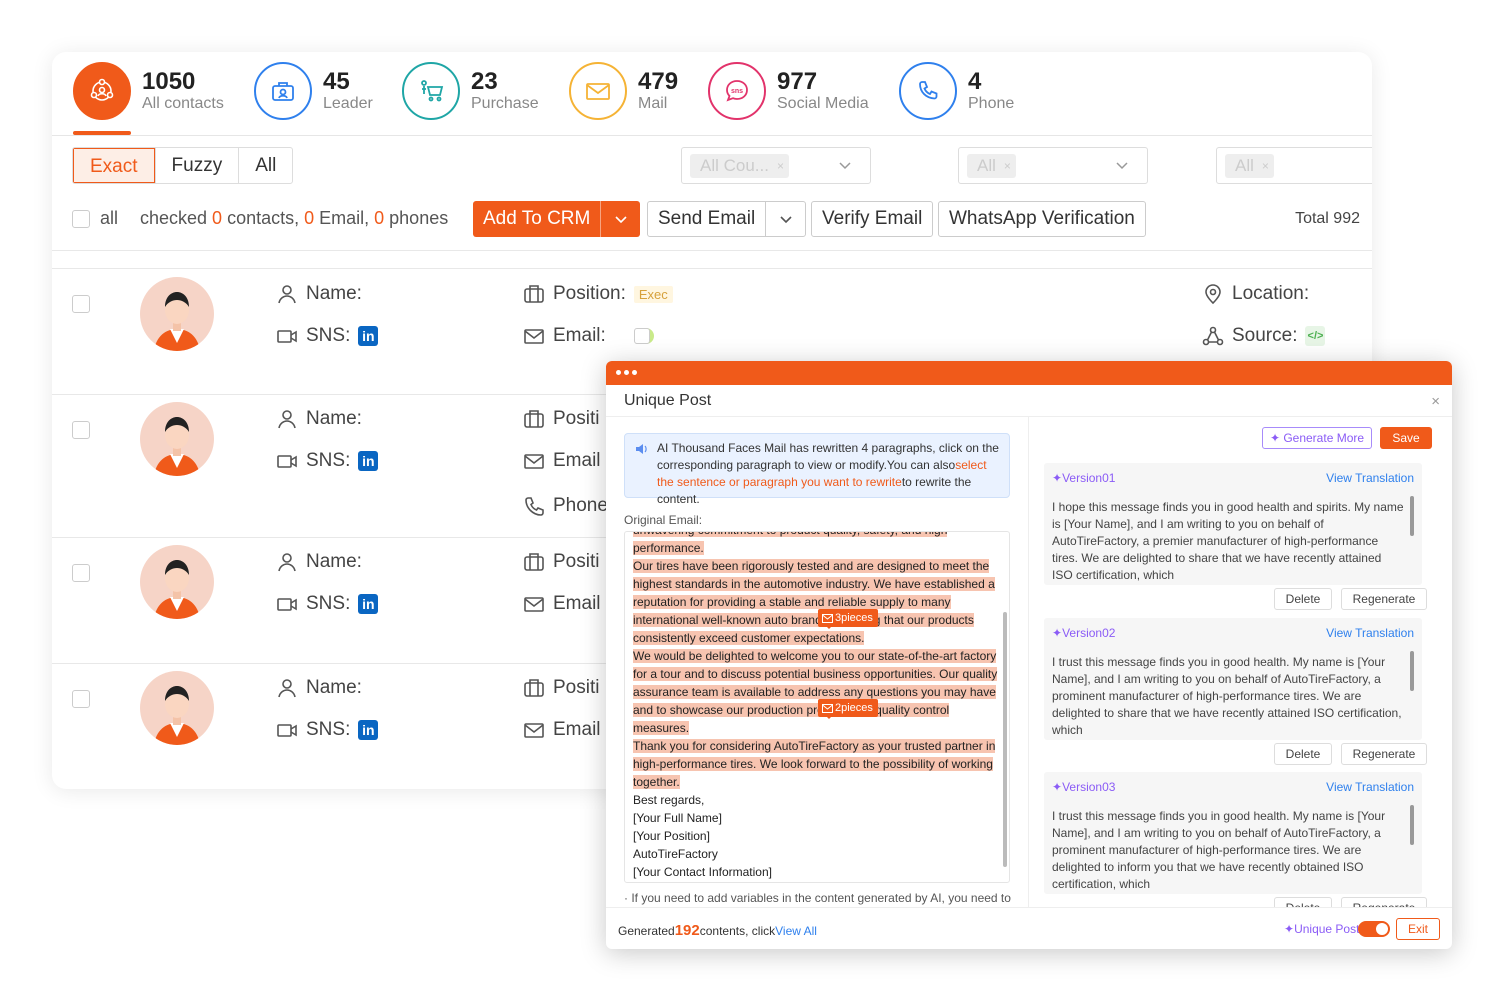 This screenshot has width=1500, height=1000. What do you see at coordinates (848, 619) in the screenshot?
I see `rewrite-count-badge: 3pieces` at bounding box center [848, 619].